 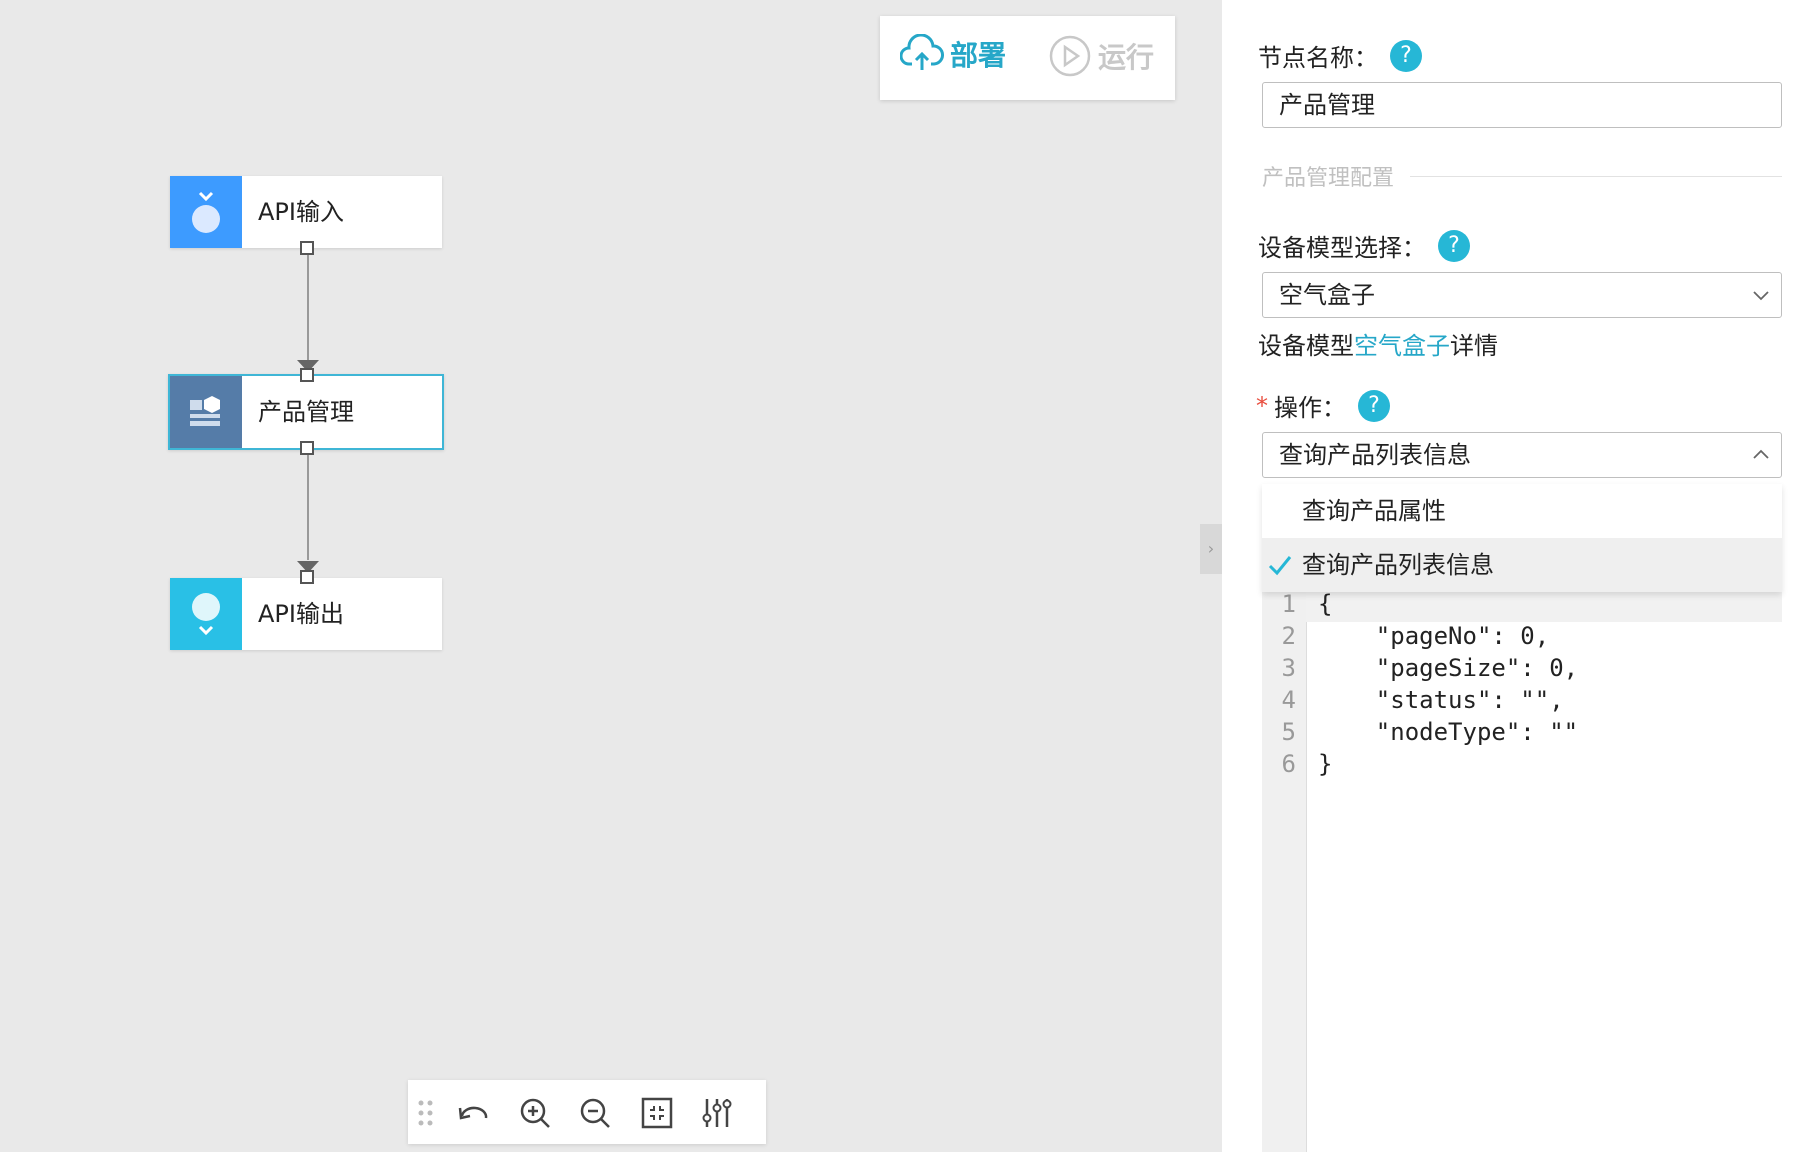 What do you see at coordinates (1288, 604) in the screenshot?
I see `line-number: 1` at bounding box center [1288, 604].